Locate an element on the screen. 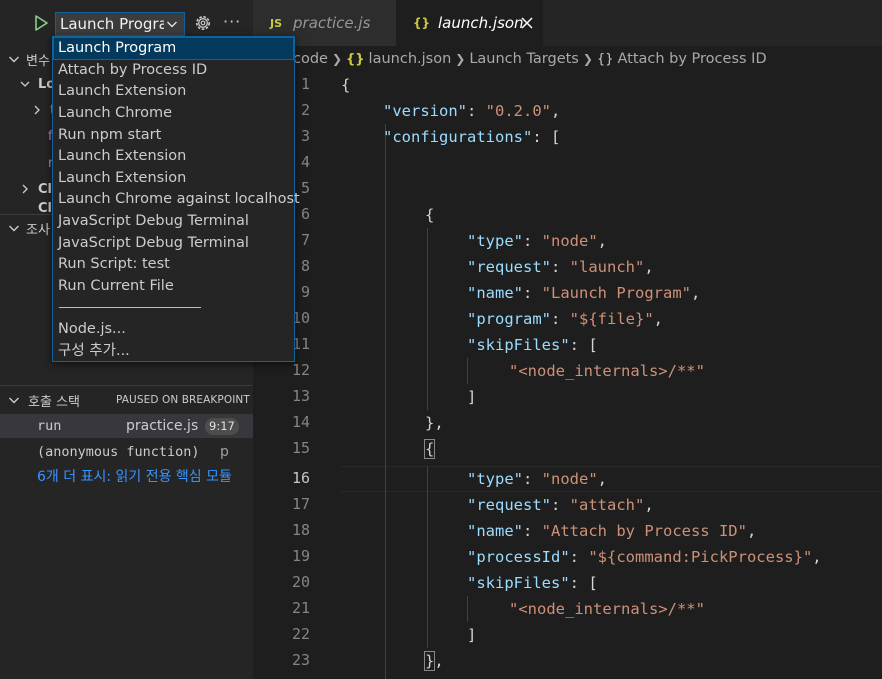 This screenshot has width=882, height=679. breadcrumb-folder: code is located at coordinates (310, 59).